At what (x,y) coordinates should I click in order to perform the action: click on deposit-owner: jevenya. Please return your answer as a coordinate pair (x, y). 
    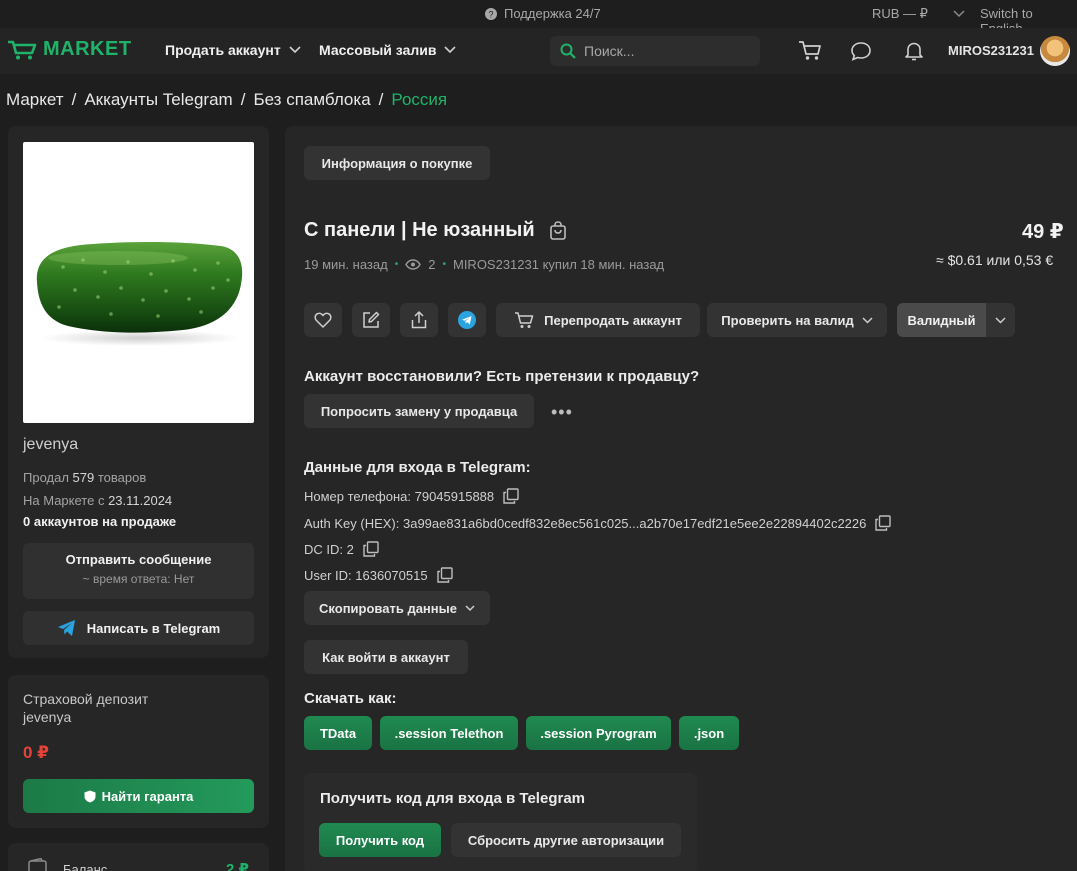
    Looking at the image, I should click on (47, 717).